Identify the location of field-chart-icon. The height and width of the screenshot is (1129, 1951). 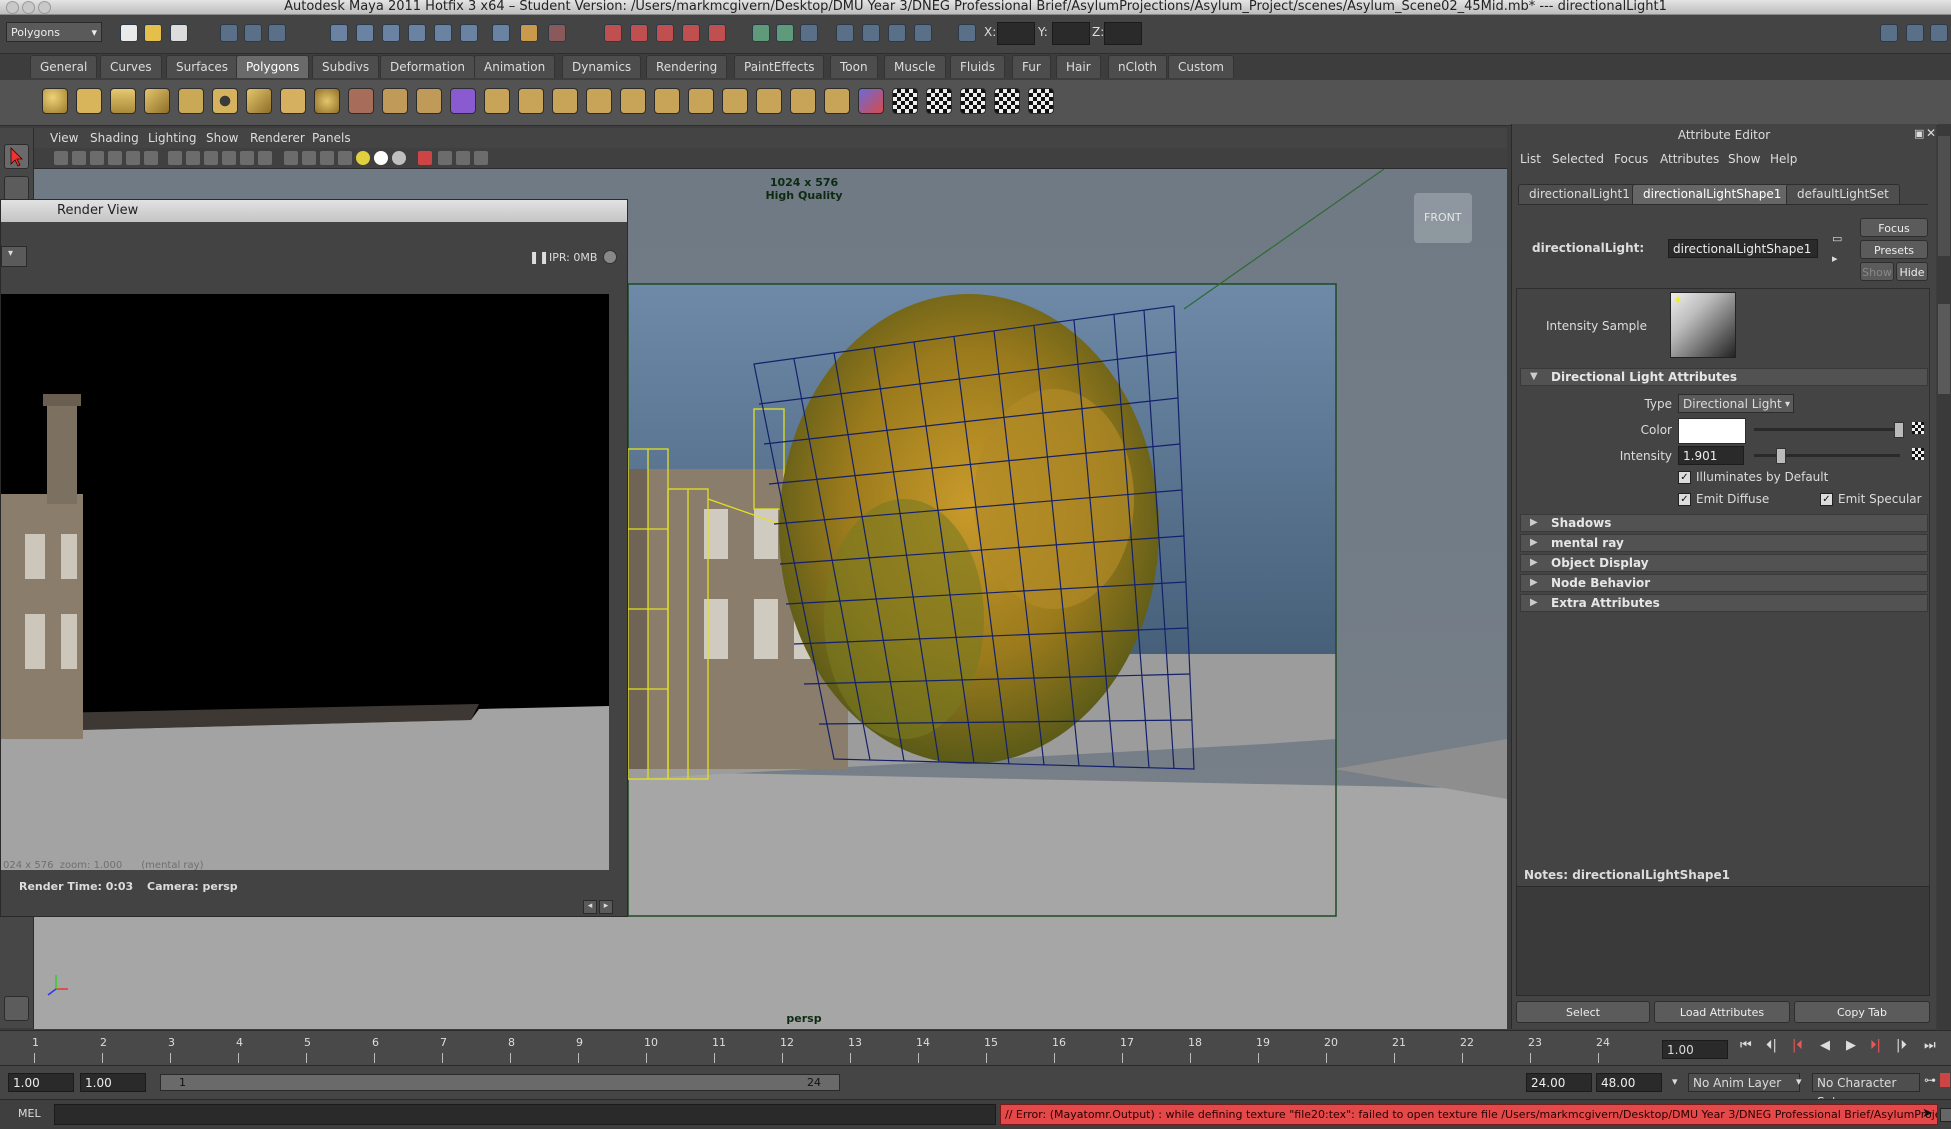
(211, 158).